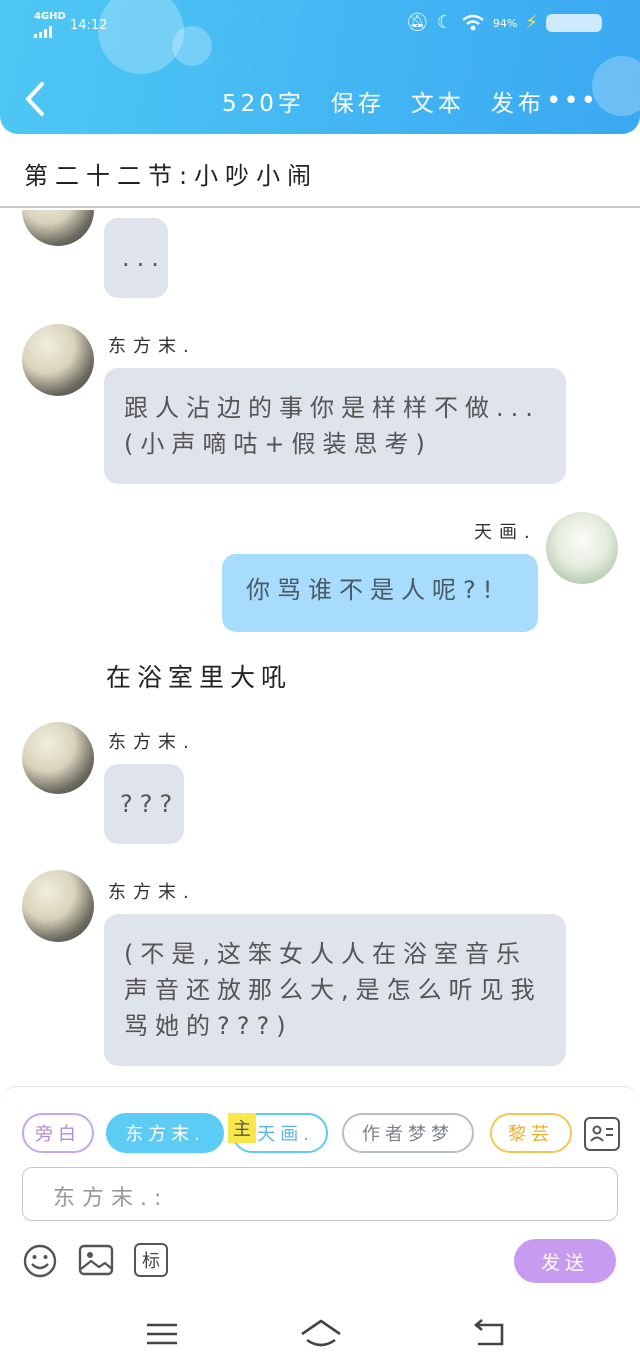  What do you see at coordinates (505, 532) in the screenshot?
I see `speaker-name: 天画.` at bounding box center [505, 532].